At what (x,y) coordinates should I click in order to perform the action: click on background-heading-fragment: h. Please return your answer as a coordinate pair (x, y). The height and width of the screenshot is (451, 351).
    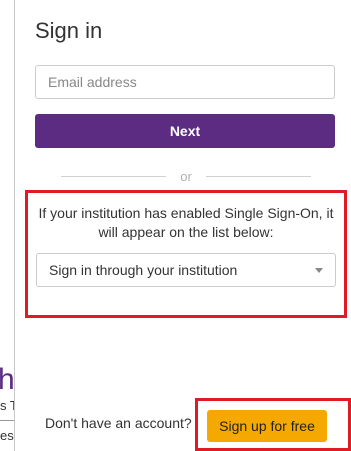
    Looking at the image, I should click on (7, 379).